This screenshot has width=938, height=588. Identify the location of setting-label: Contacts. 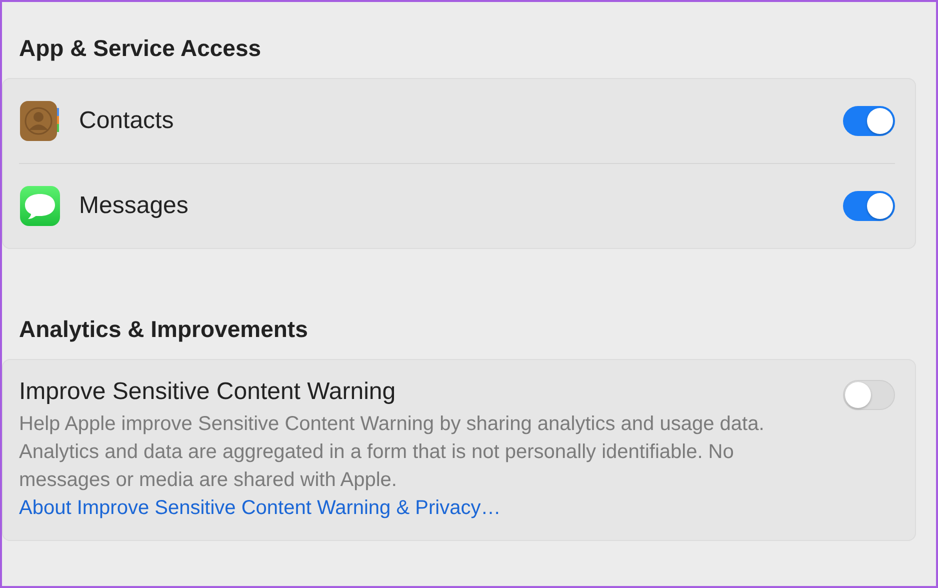
(127, 121).